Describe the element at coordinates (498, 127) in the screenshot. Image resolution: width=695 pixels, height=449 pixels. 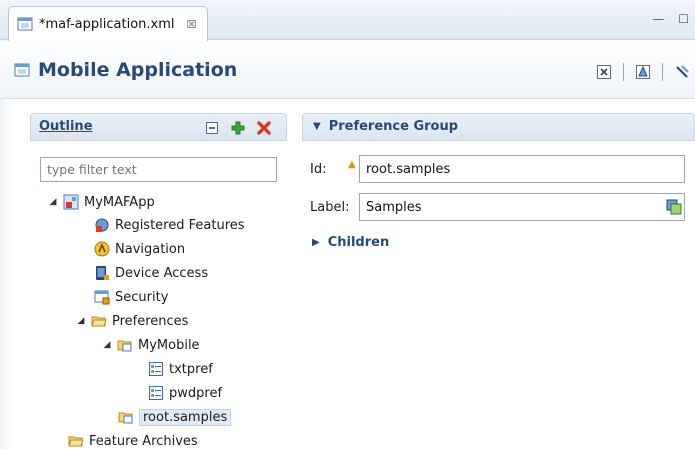
I see `preference-group-header: ▼ Preference Group` at that location.